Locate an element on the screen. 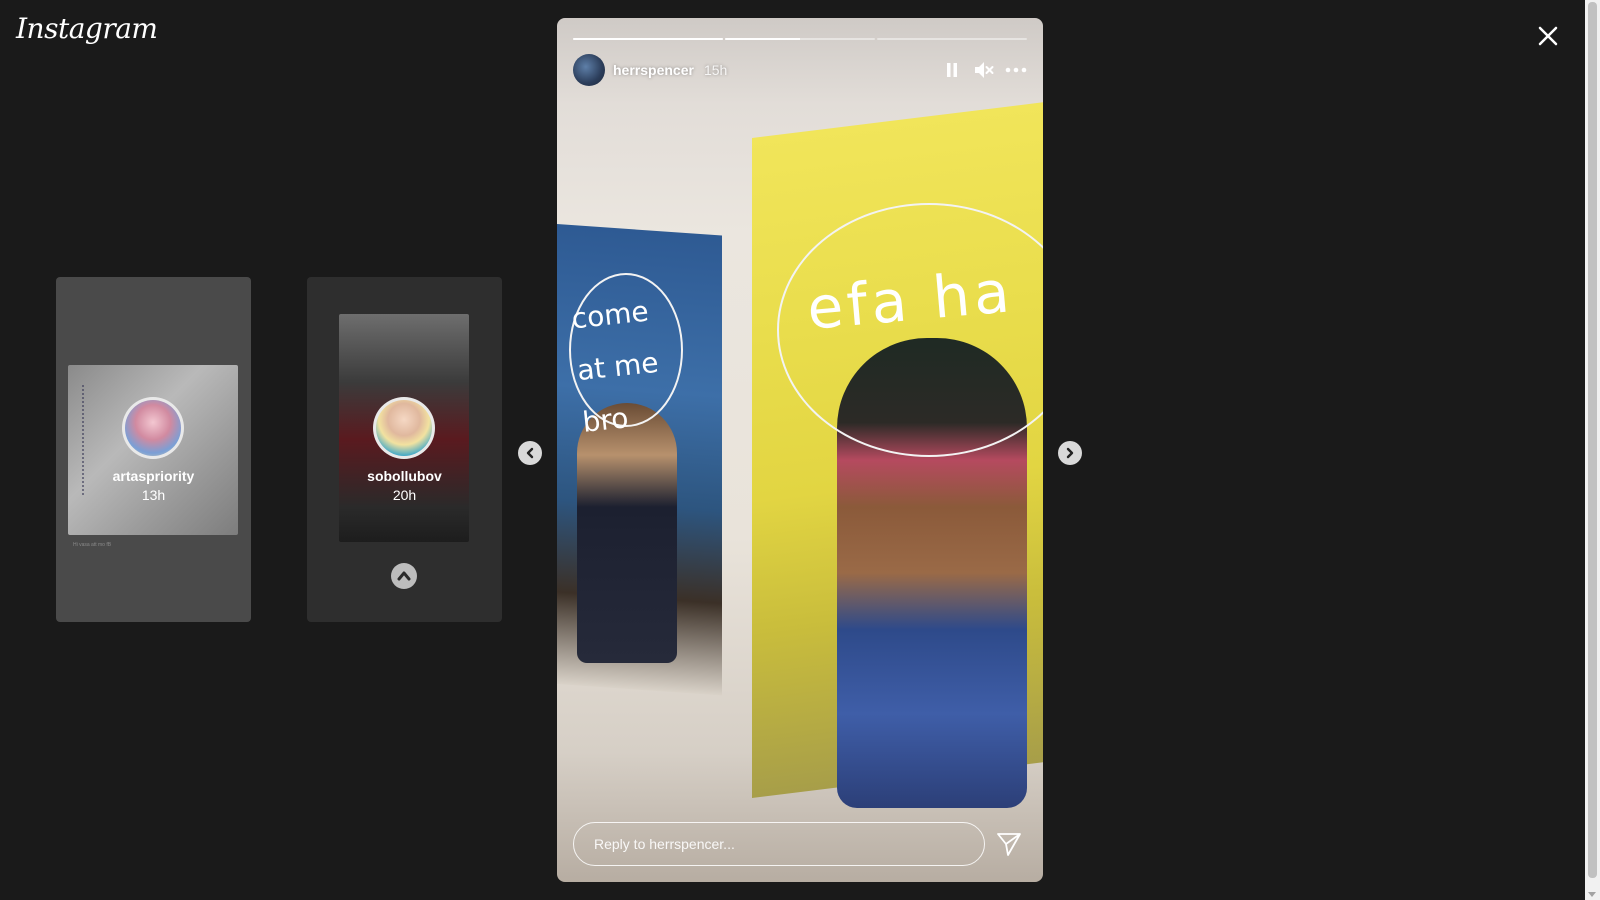  pause-icon is located at coordinates (952, 70).